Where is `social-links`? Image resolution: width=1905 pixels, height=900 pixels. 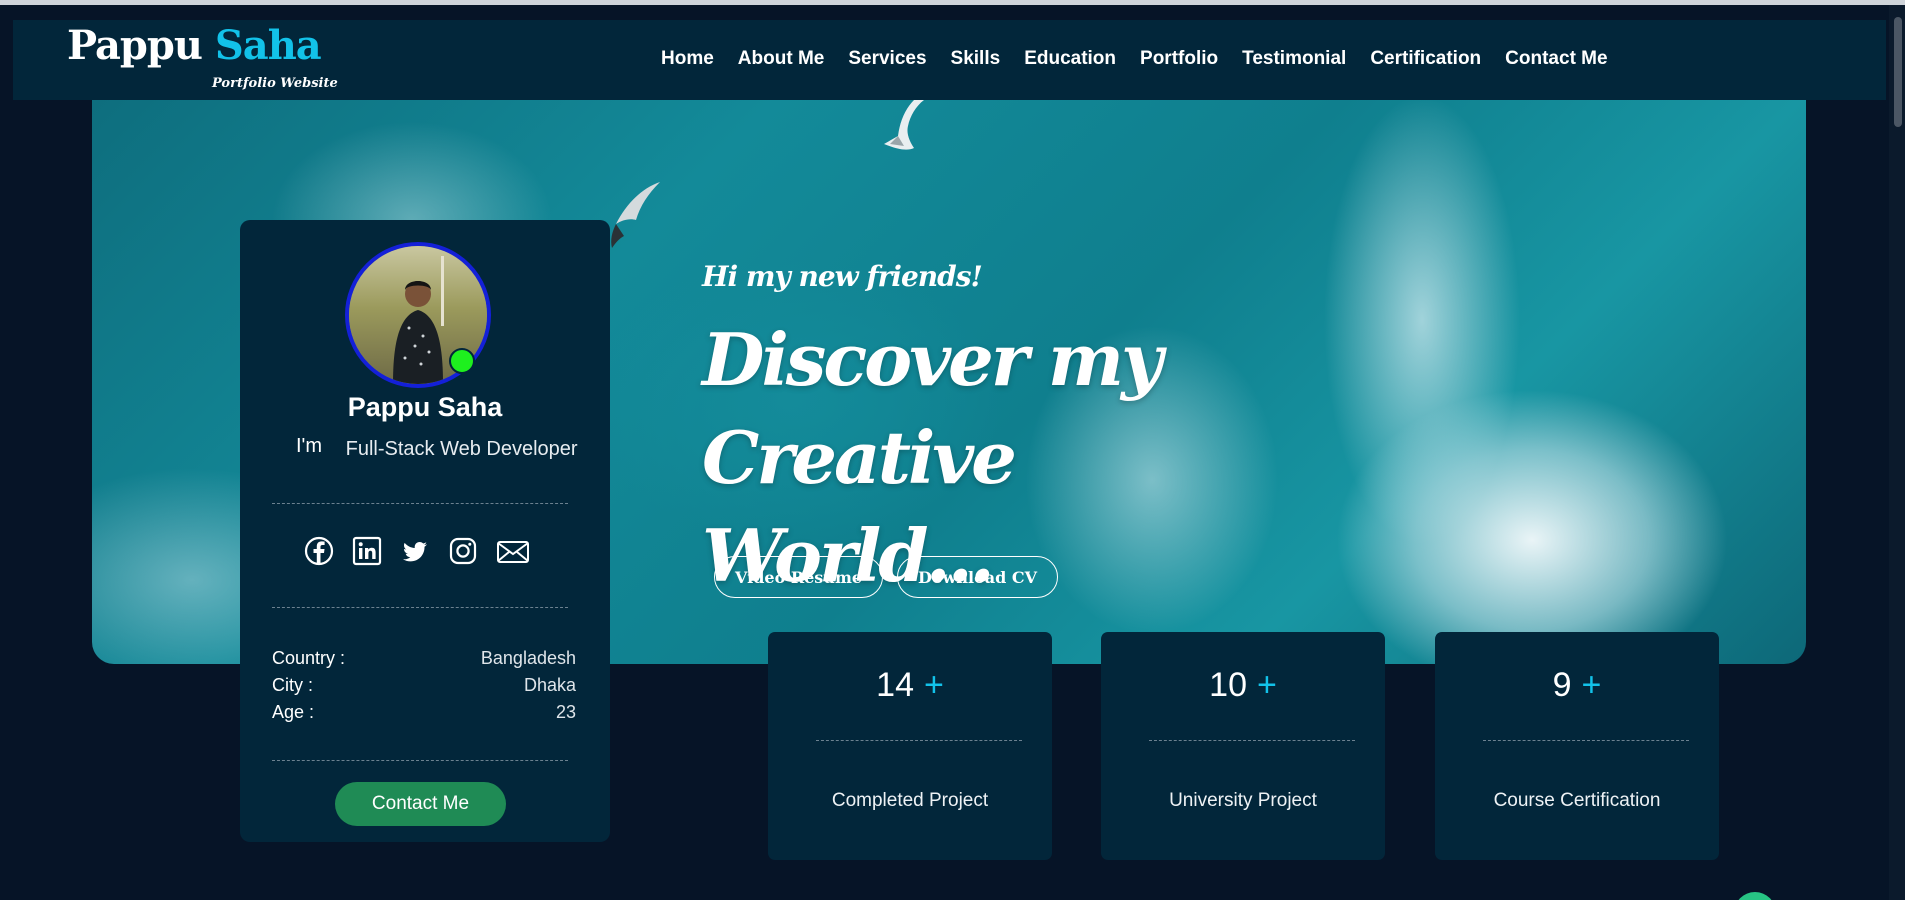
social-links is located at coordinates (417, 551).